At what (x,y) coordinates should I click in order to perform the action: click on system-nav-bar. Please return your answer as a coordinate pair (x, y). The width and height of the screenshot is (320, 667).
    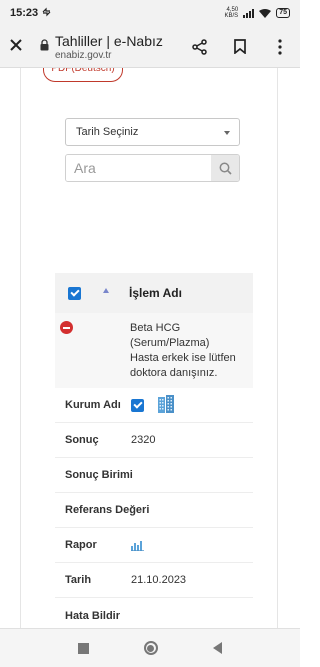
    Looking at the image, I should click on (150, 647).